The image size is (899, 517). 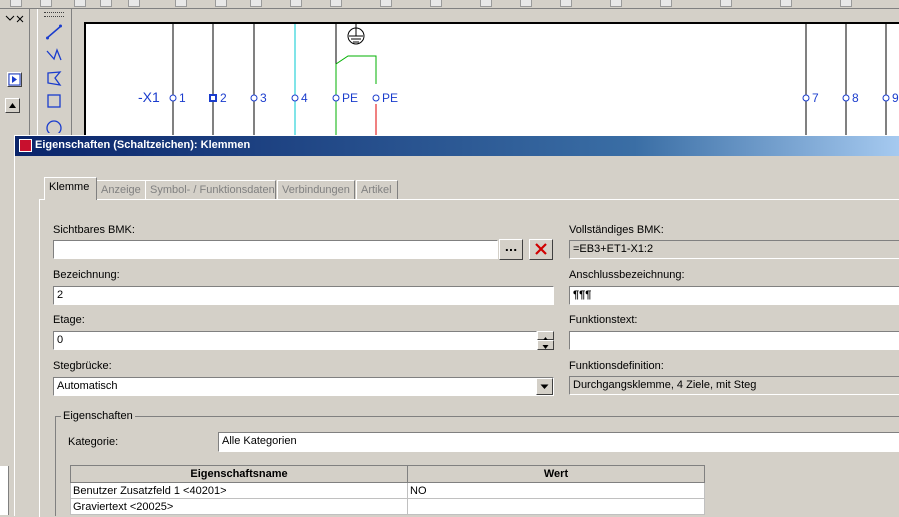 I want to click on tab-artikel: Artikel, so click(x=377, y=189).